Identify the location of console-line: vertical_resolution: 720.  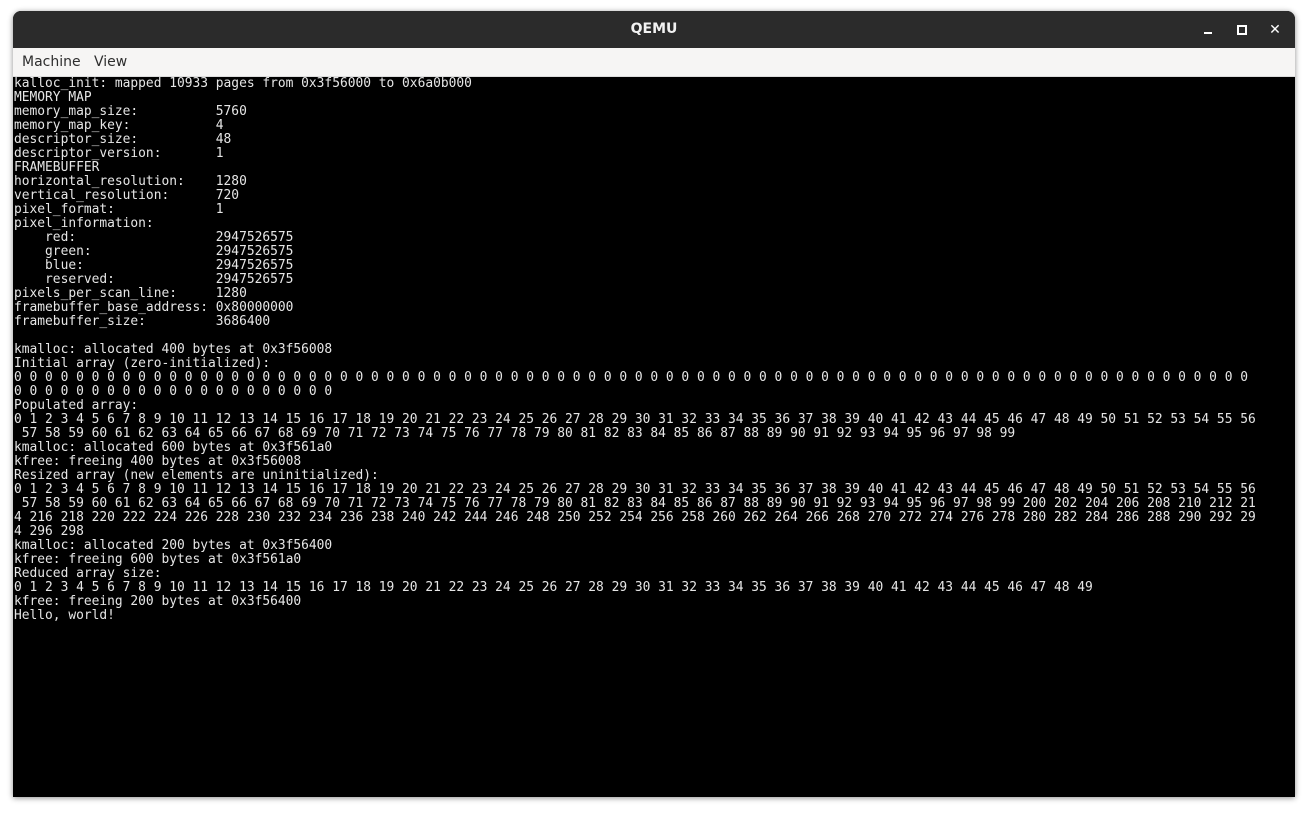
(127, 195).